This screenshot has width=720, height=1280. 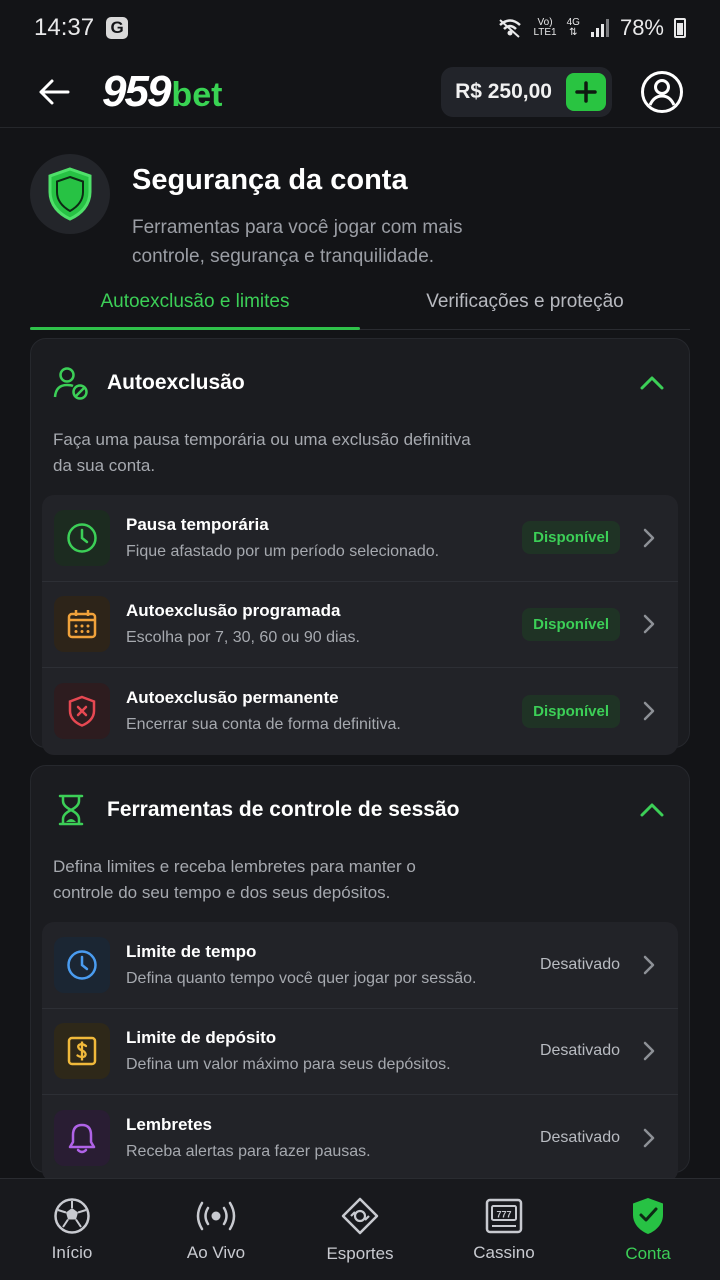 What do you see at coordinates (503, 91) in the screenshot?
I see `balance-amount: R$ 250,00` at bounding box center [503, 91].